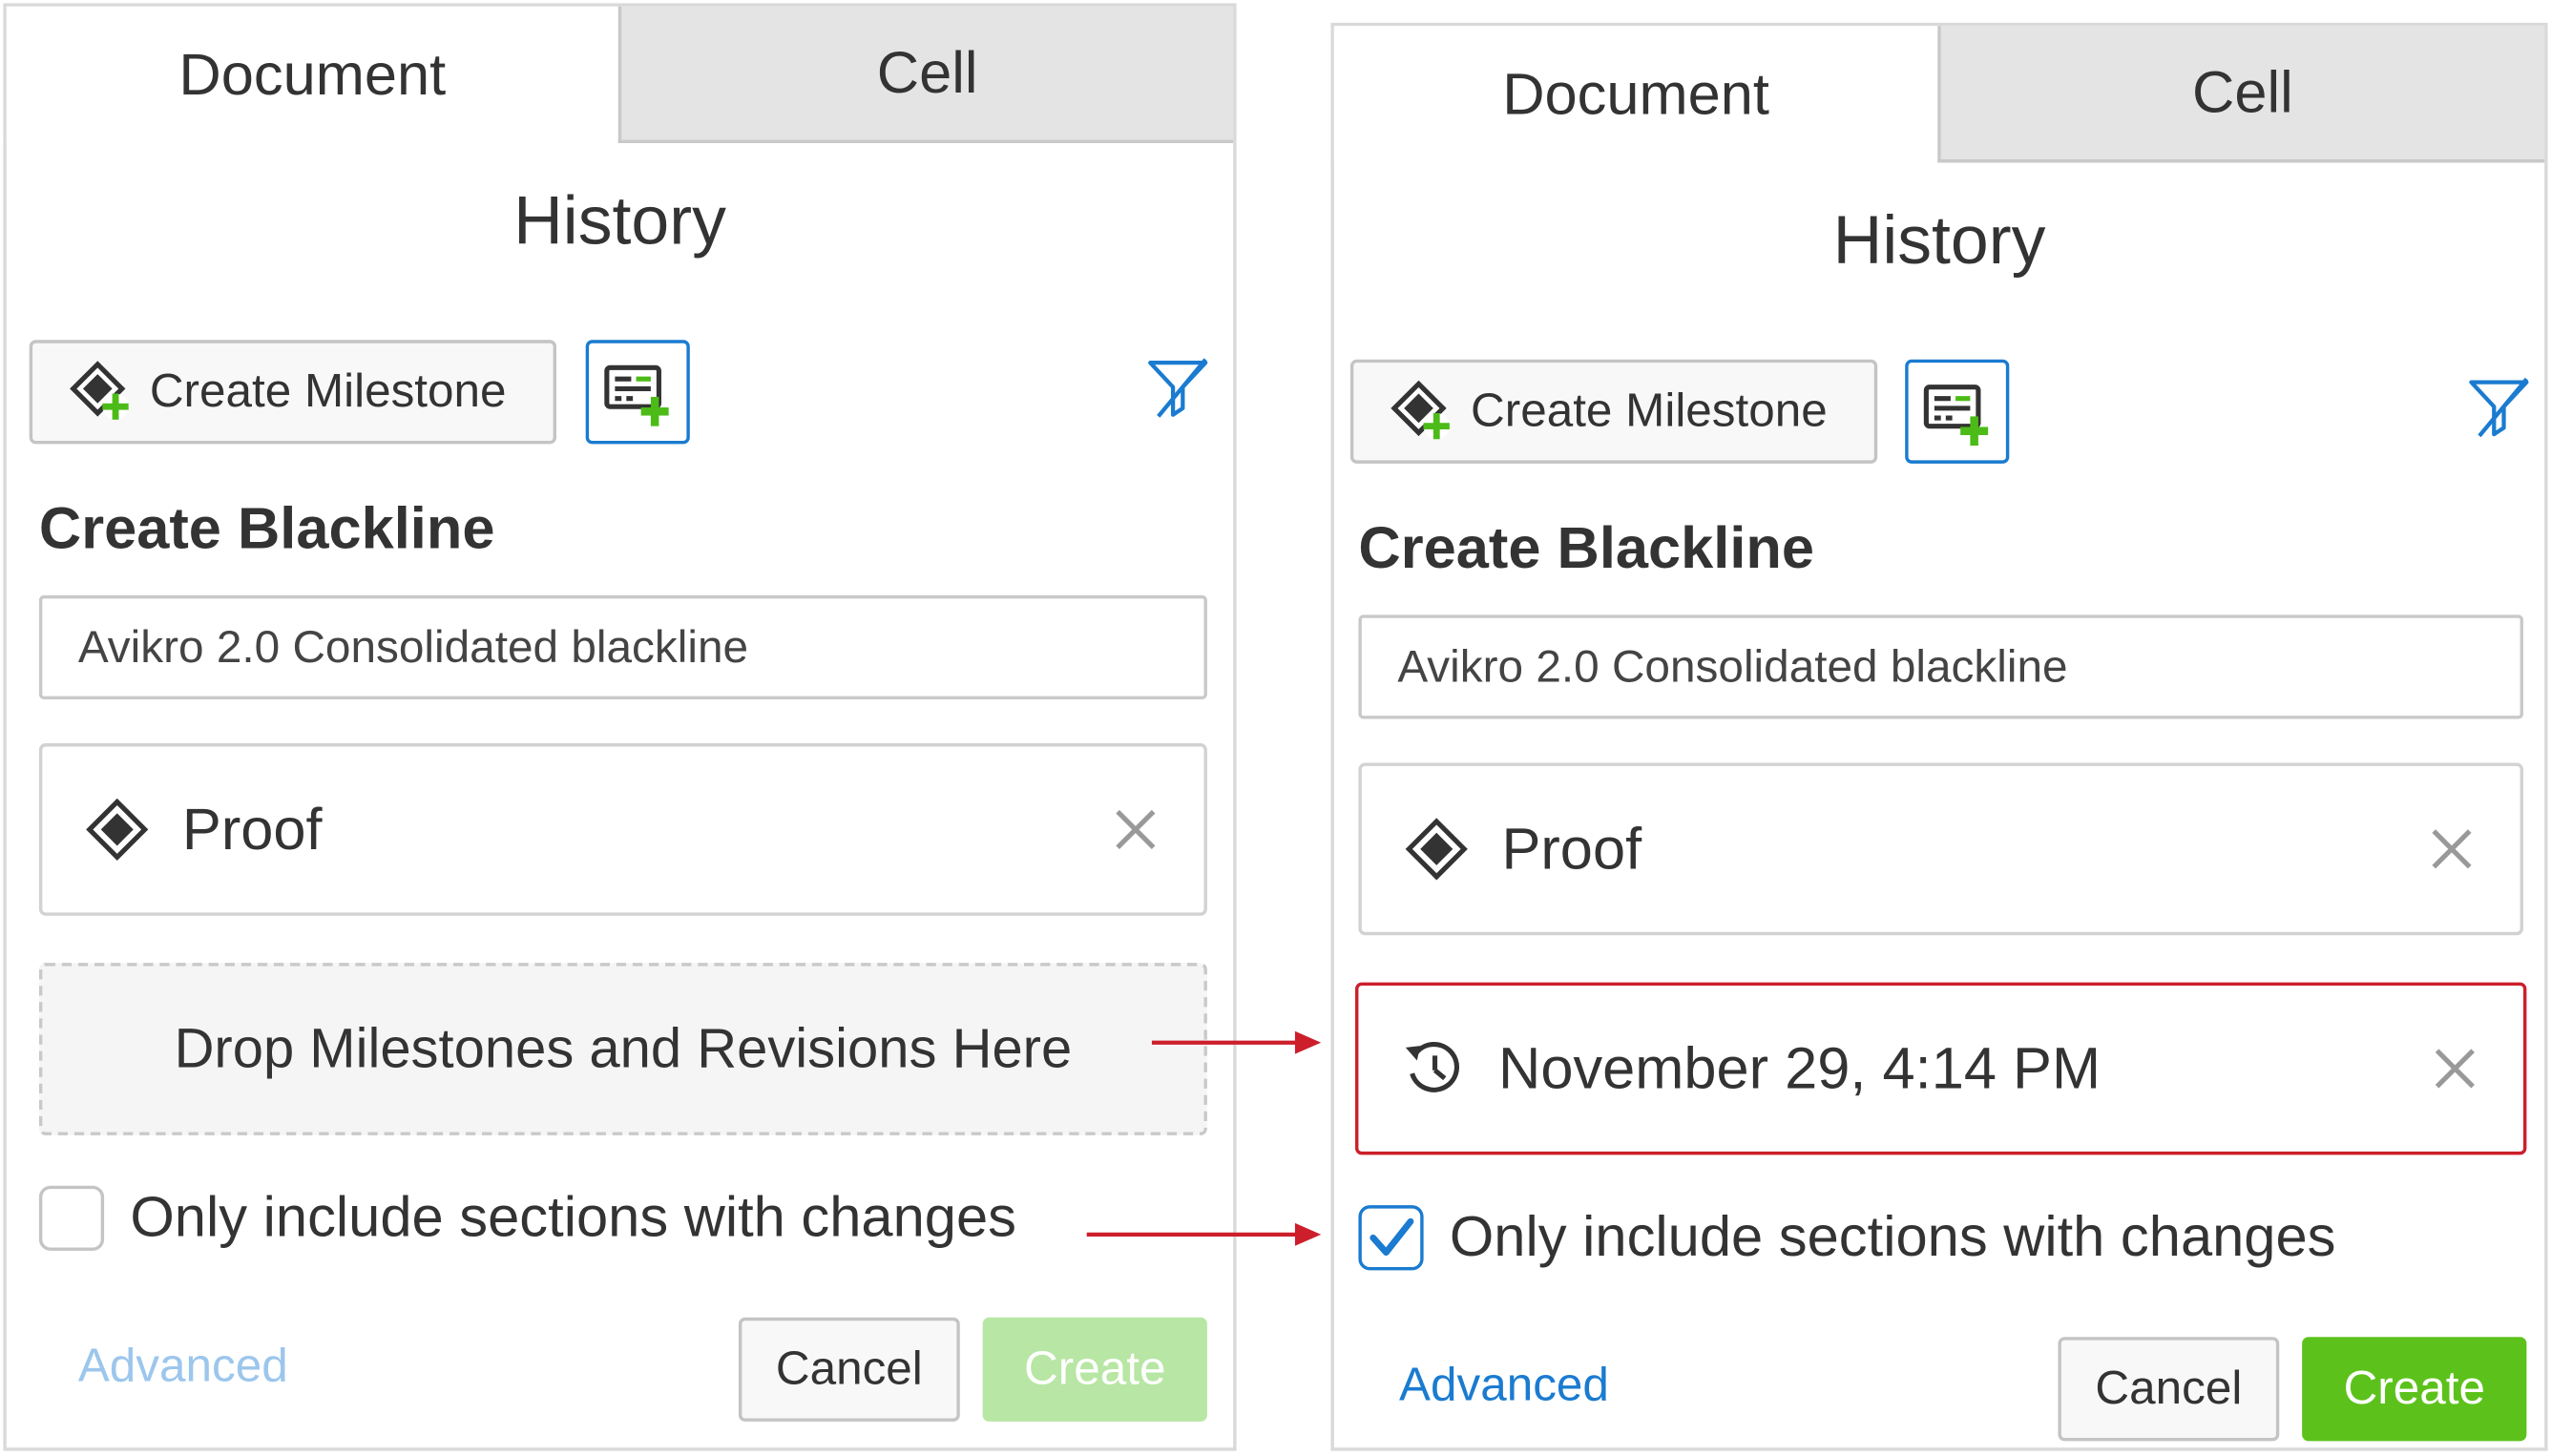  I want to click on create-button: Create, so click(2414, 1390).